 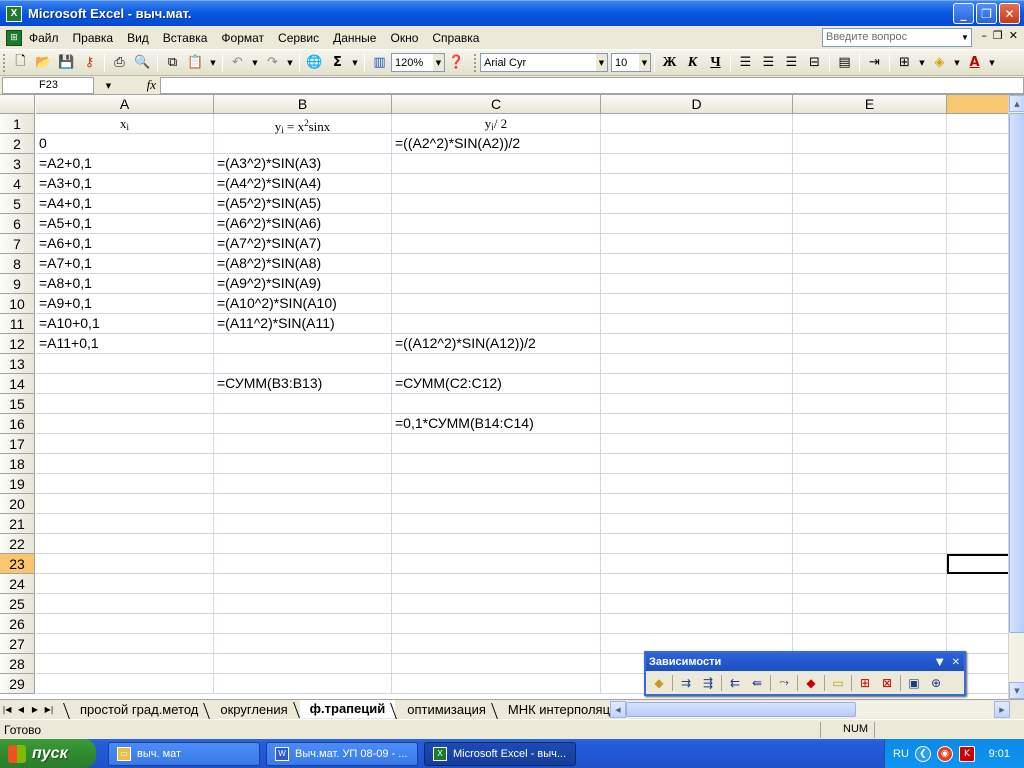 What do you see at coordinates (303, 624) in the screenshot?
I see `cell-b26` at bounding box center [303, 624].